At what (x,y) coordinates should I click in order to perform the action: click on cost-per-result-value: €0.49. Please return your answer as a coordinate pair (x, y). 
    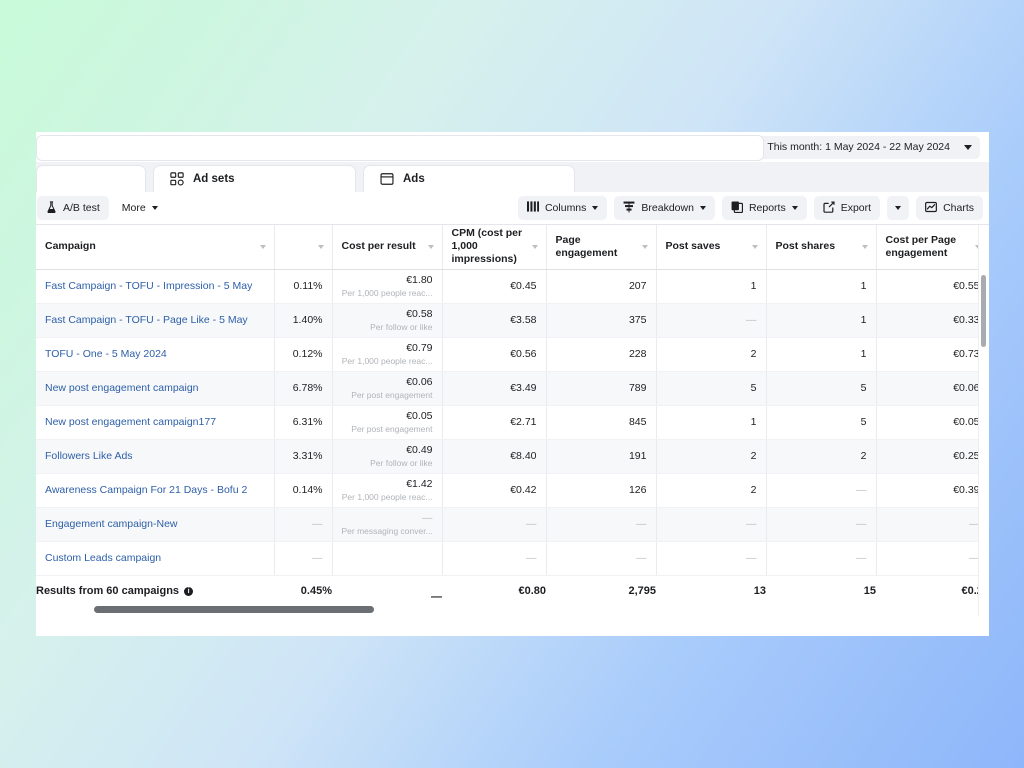
    Looking at the image, I should click on (419, 450).